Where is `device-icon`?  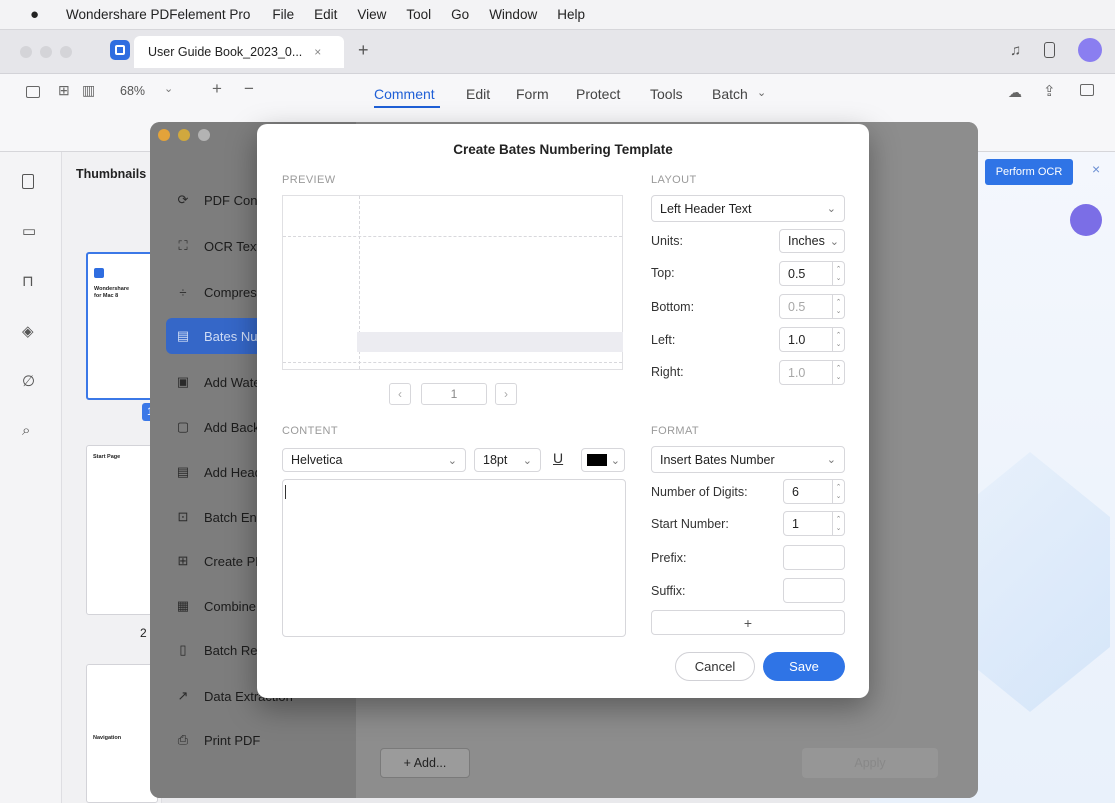 device-icon is located at coordinates (1049, 50).